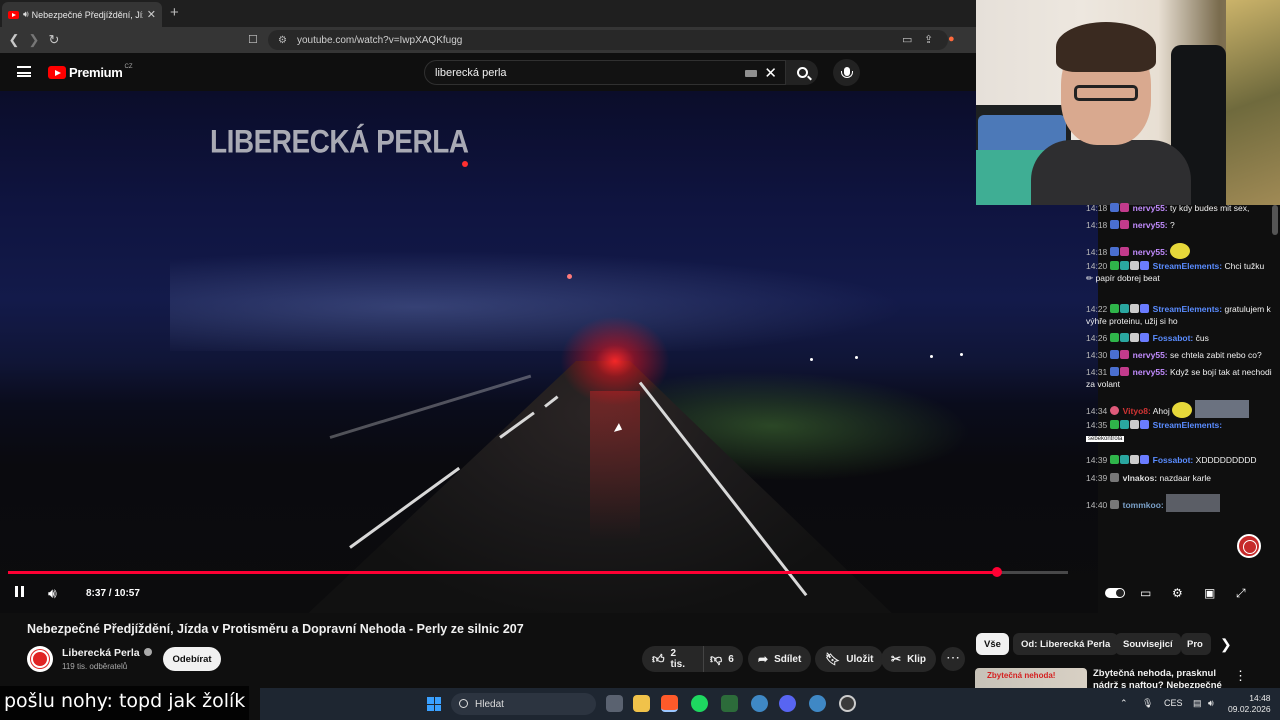  Describe the element at coordinates (21, 593) in the screenshot. I see `pause-button` at that location.